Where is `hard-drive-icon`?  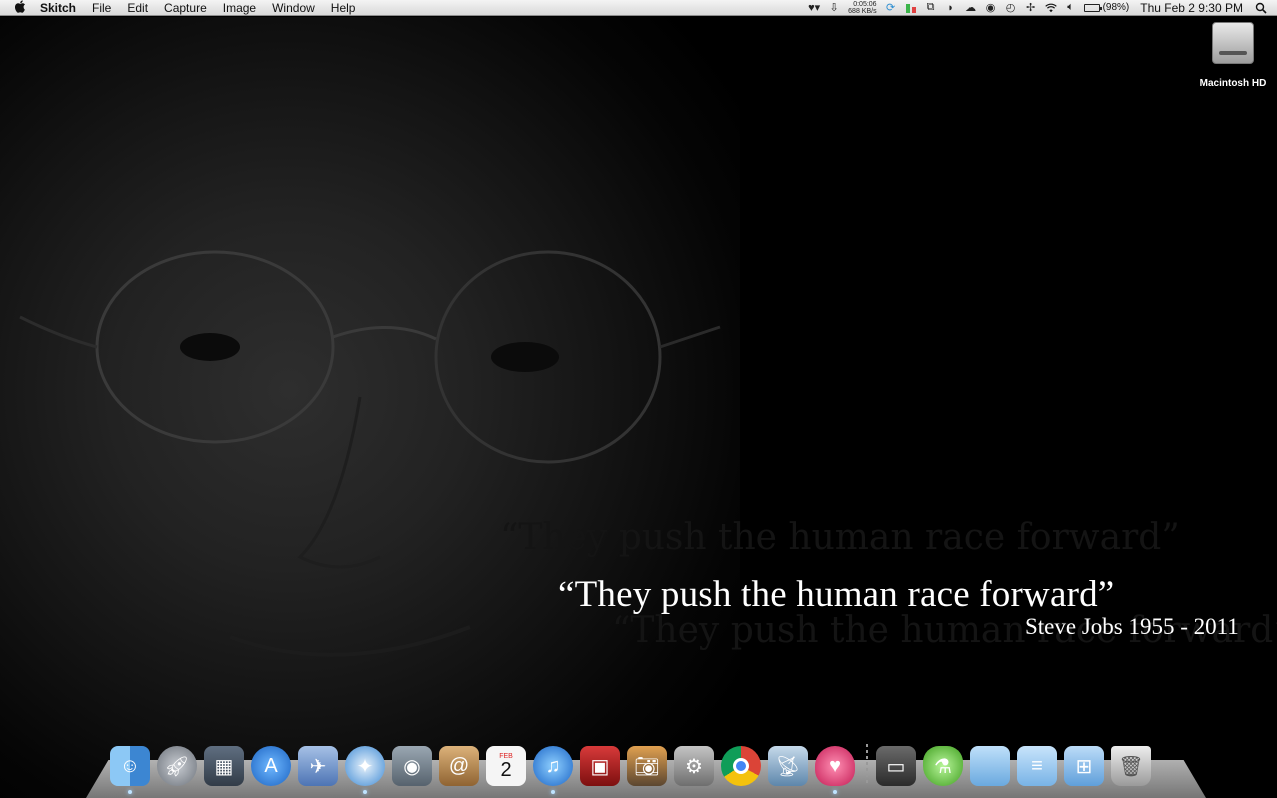
hard-drive-icon is located at coordinates (1233, 43).